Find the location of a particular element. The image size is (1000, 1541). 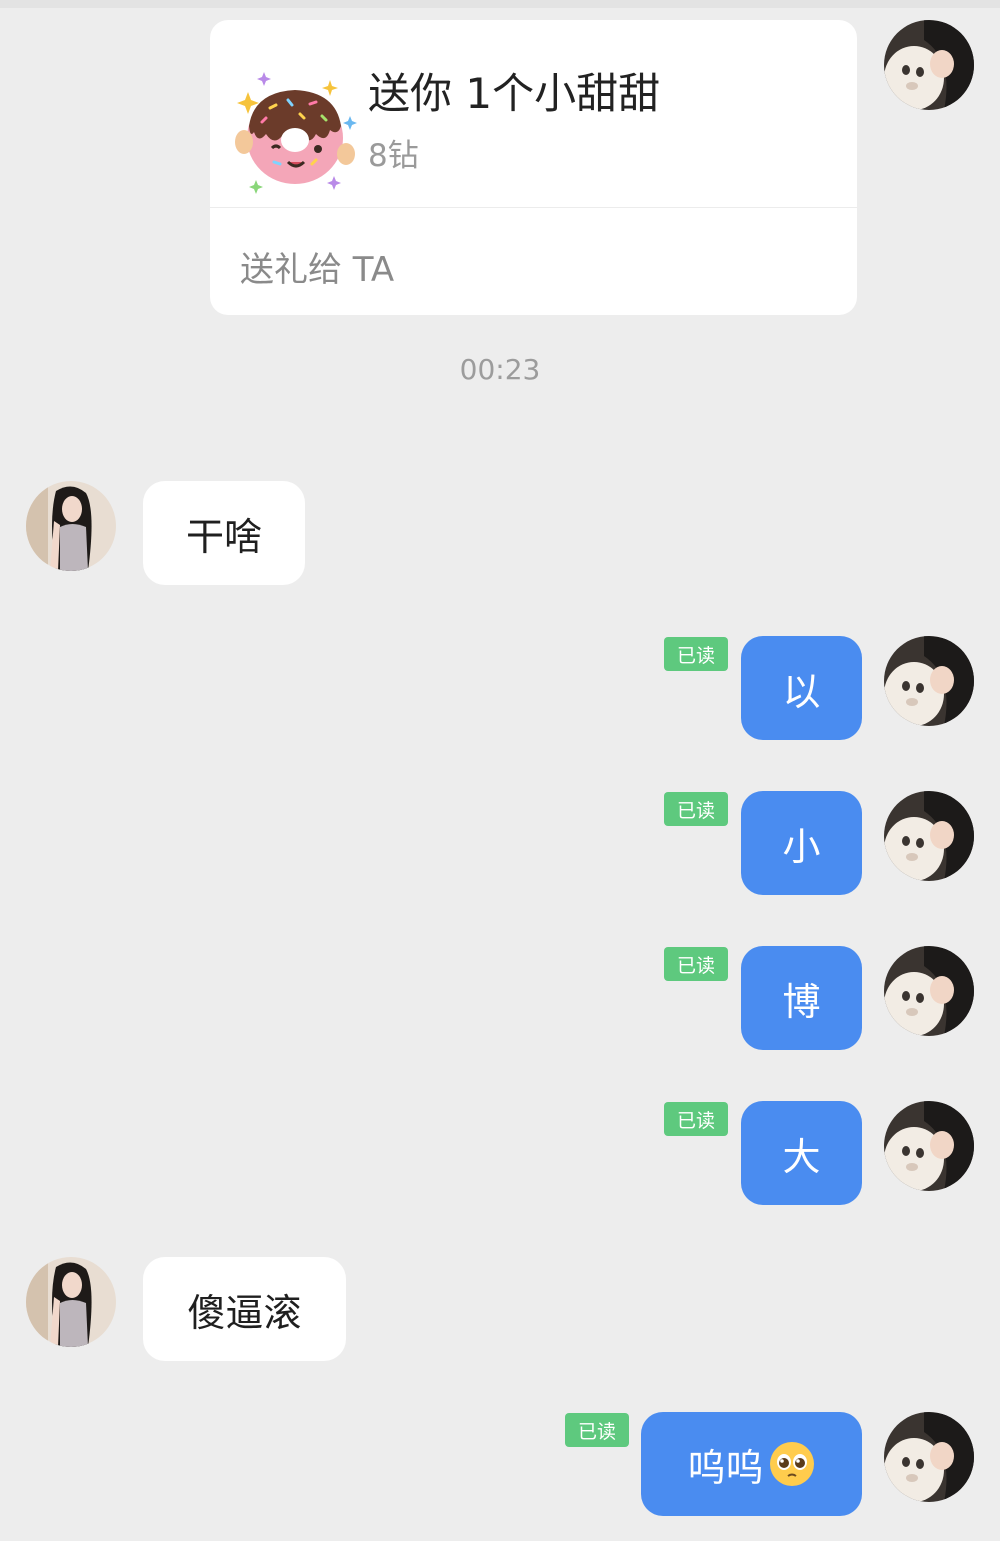

message-bubble-outgoing: 呜呜 is located at coordinates (751, 1464).